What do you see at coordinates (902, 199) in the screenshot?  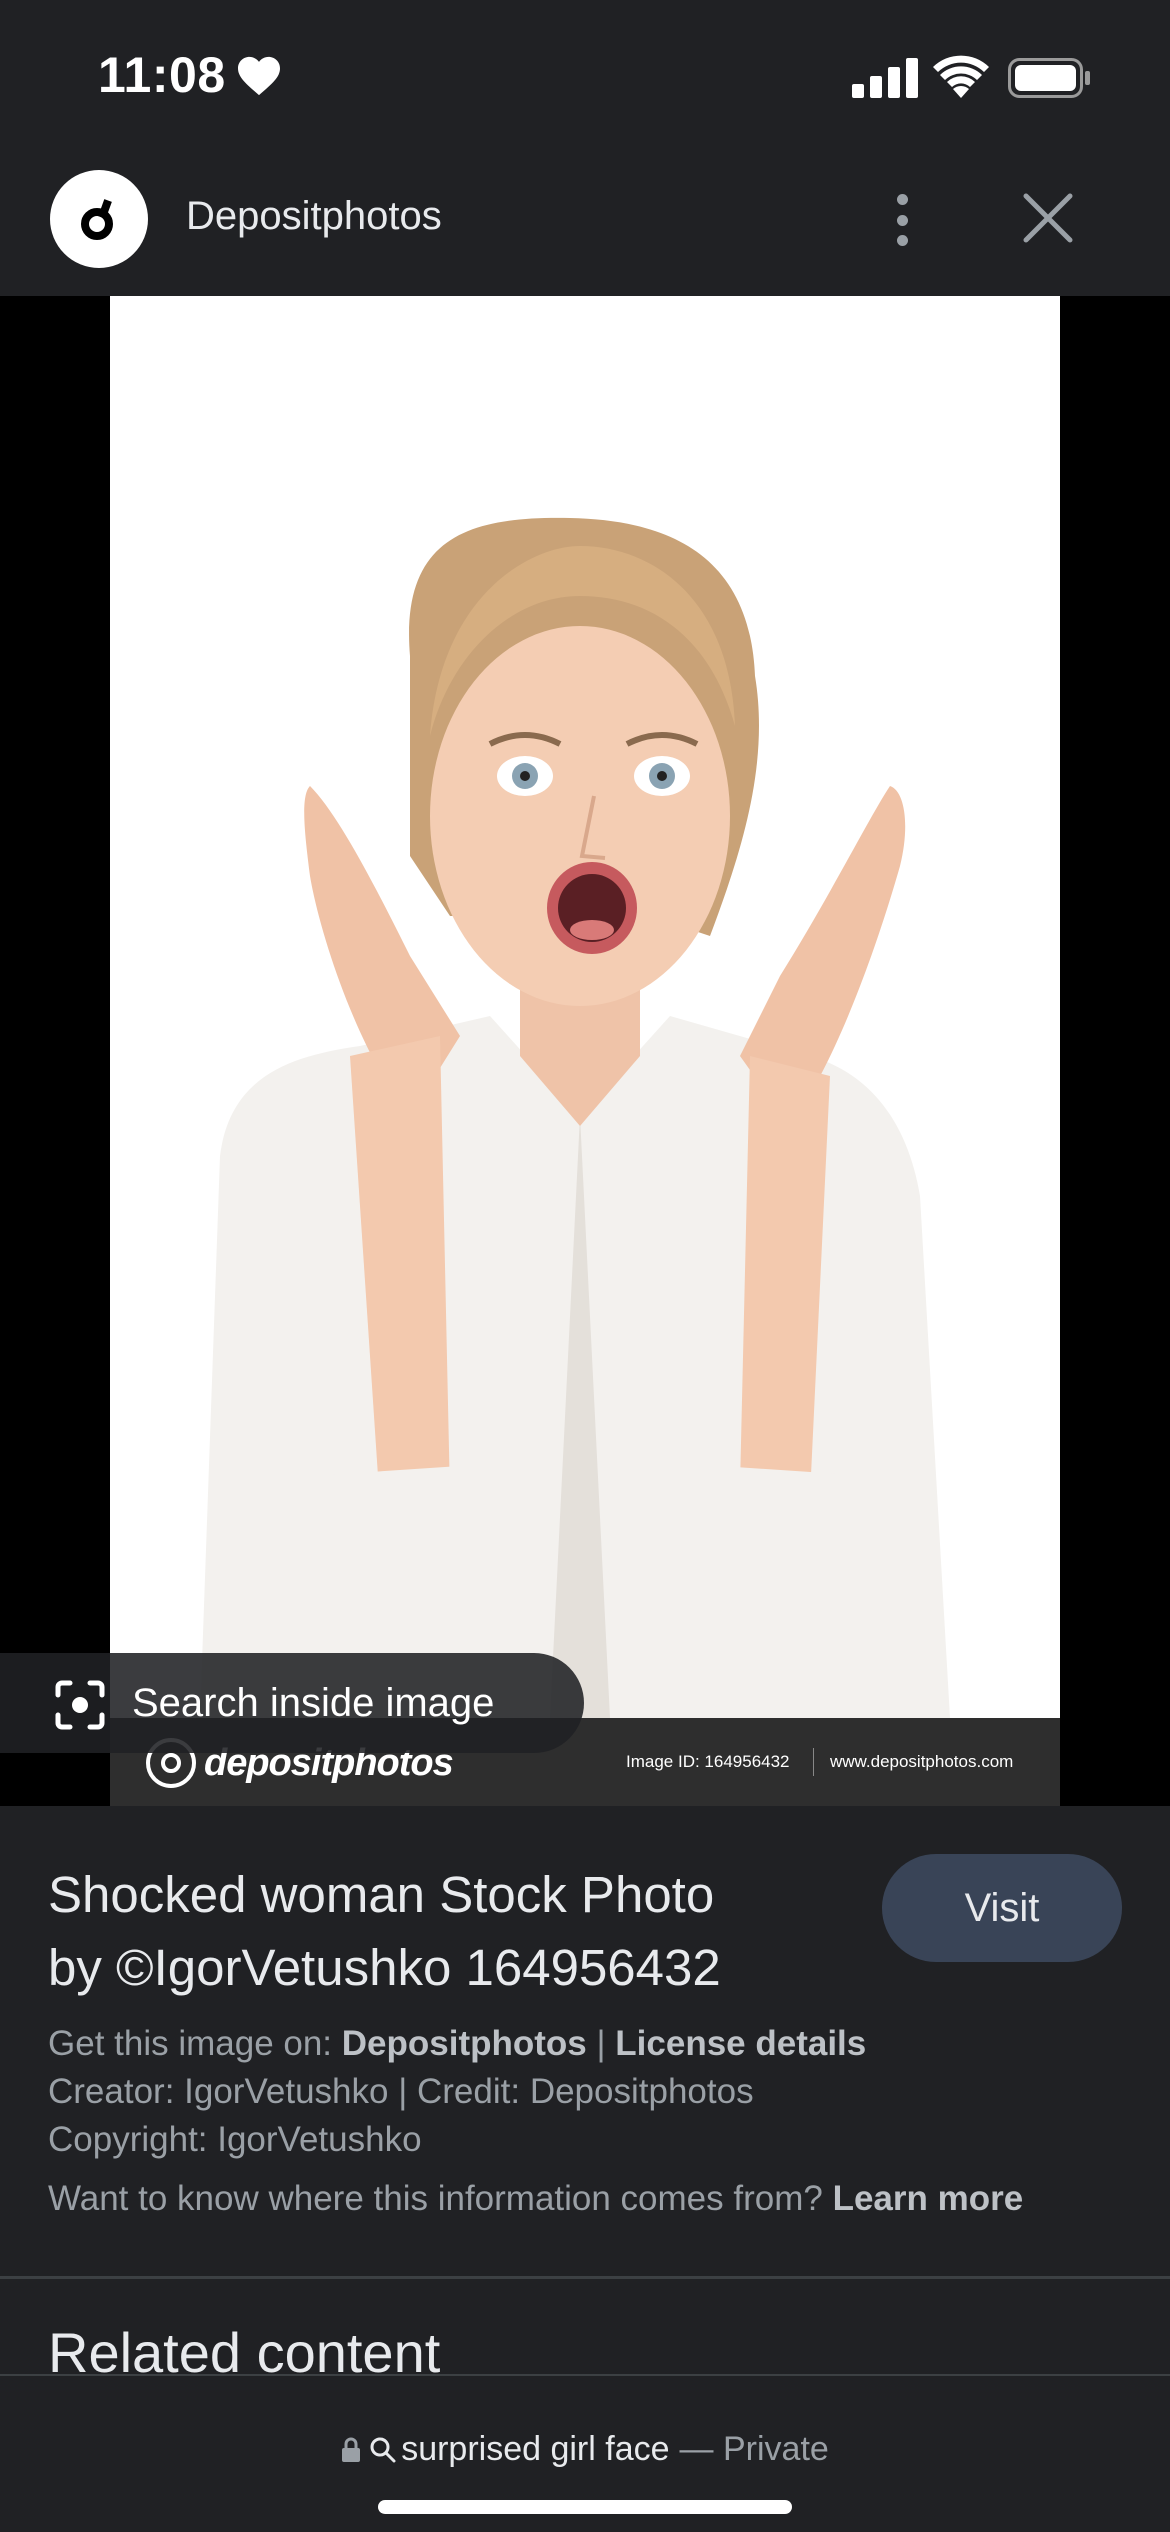 I see `more-vert-icon` at bounding box center [902, 199].